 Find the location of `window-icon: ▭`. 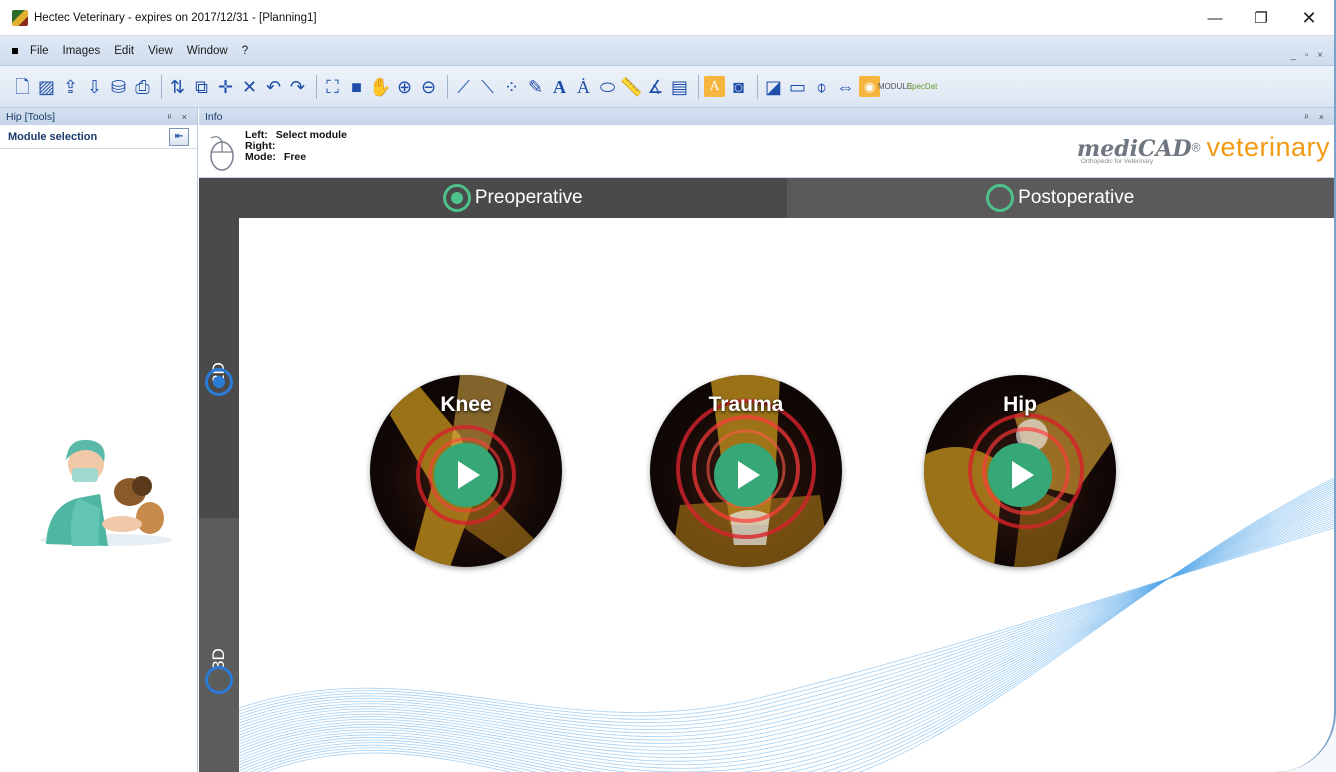

window-icon: ▭ is located at coordinates (797, 86).